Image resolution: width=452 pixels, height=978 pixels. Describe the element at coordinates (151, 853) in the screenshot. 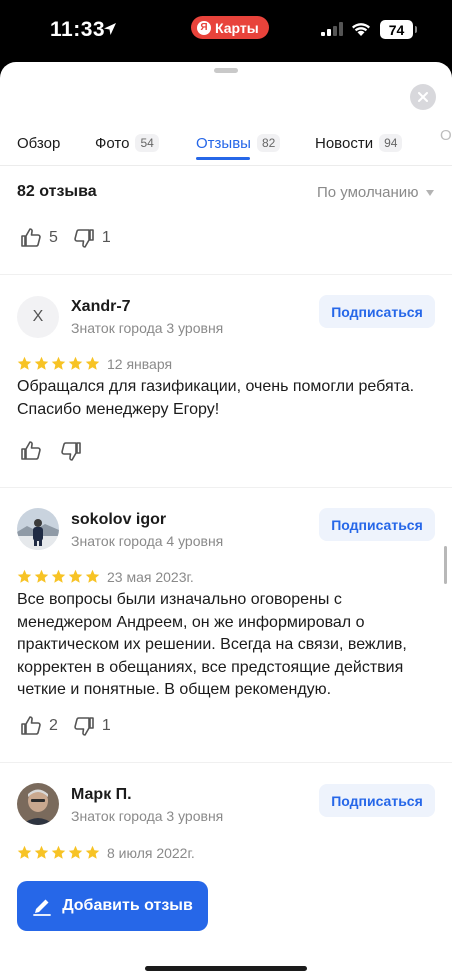

I see `review-date: 8 июля 2022г.` at that location.